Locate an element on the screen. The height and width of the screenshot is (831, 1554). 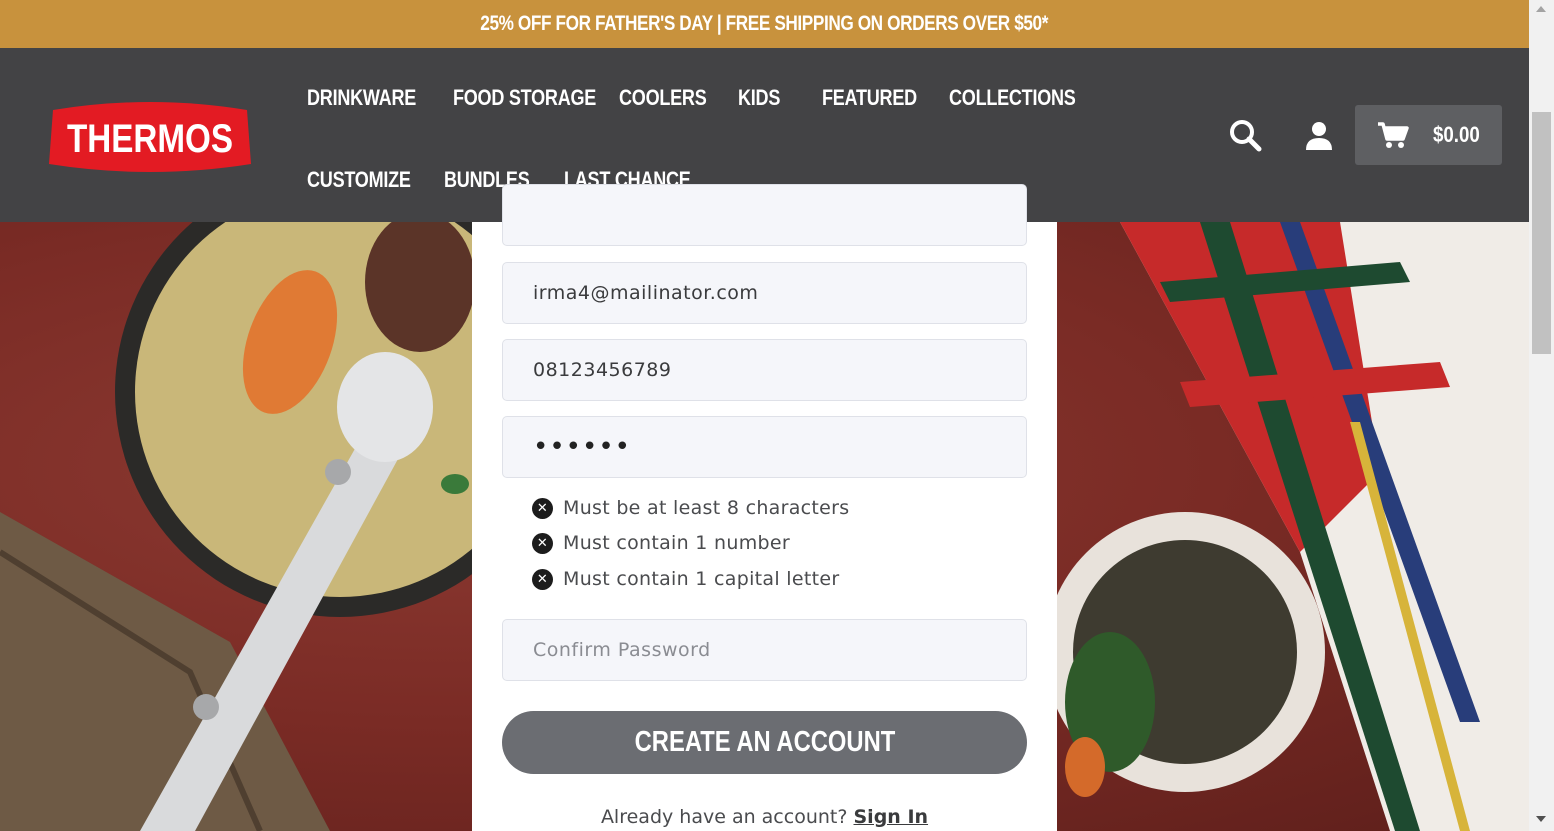
nav-featured: FEATURED is located at coordinates (880, 98).